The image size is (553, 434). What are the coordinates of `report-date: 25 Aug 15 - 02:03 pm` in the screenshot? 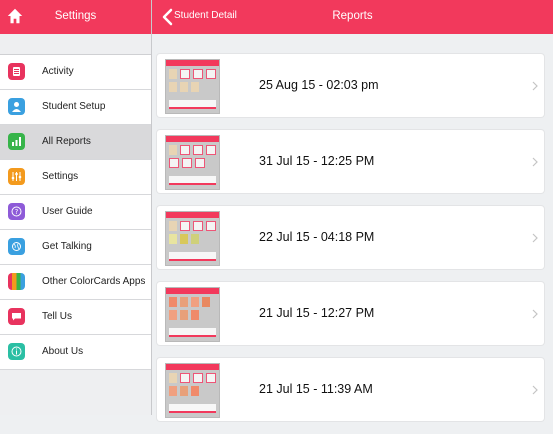 It's located at (319, 85).